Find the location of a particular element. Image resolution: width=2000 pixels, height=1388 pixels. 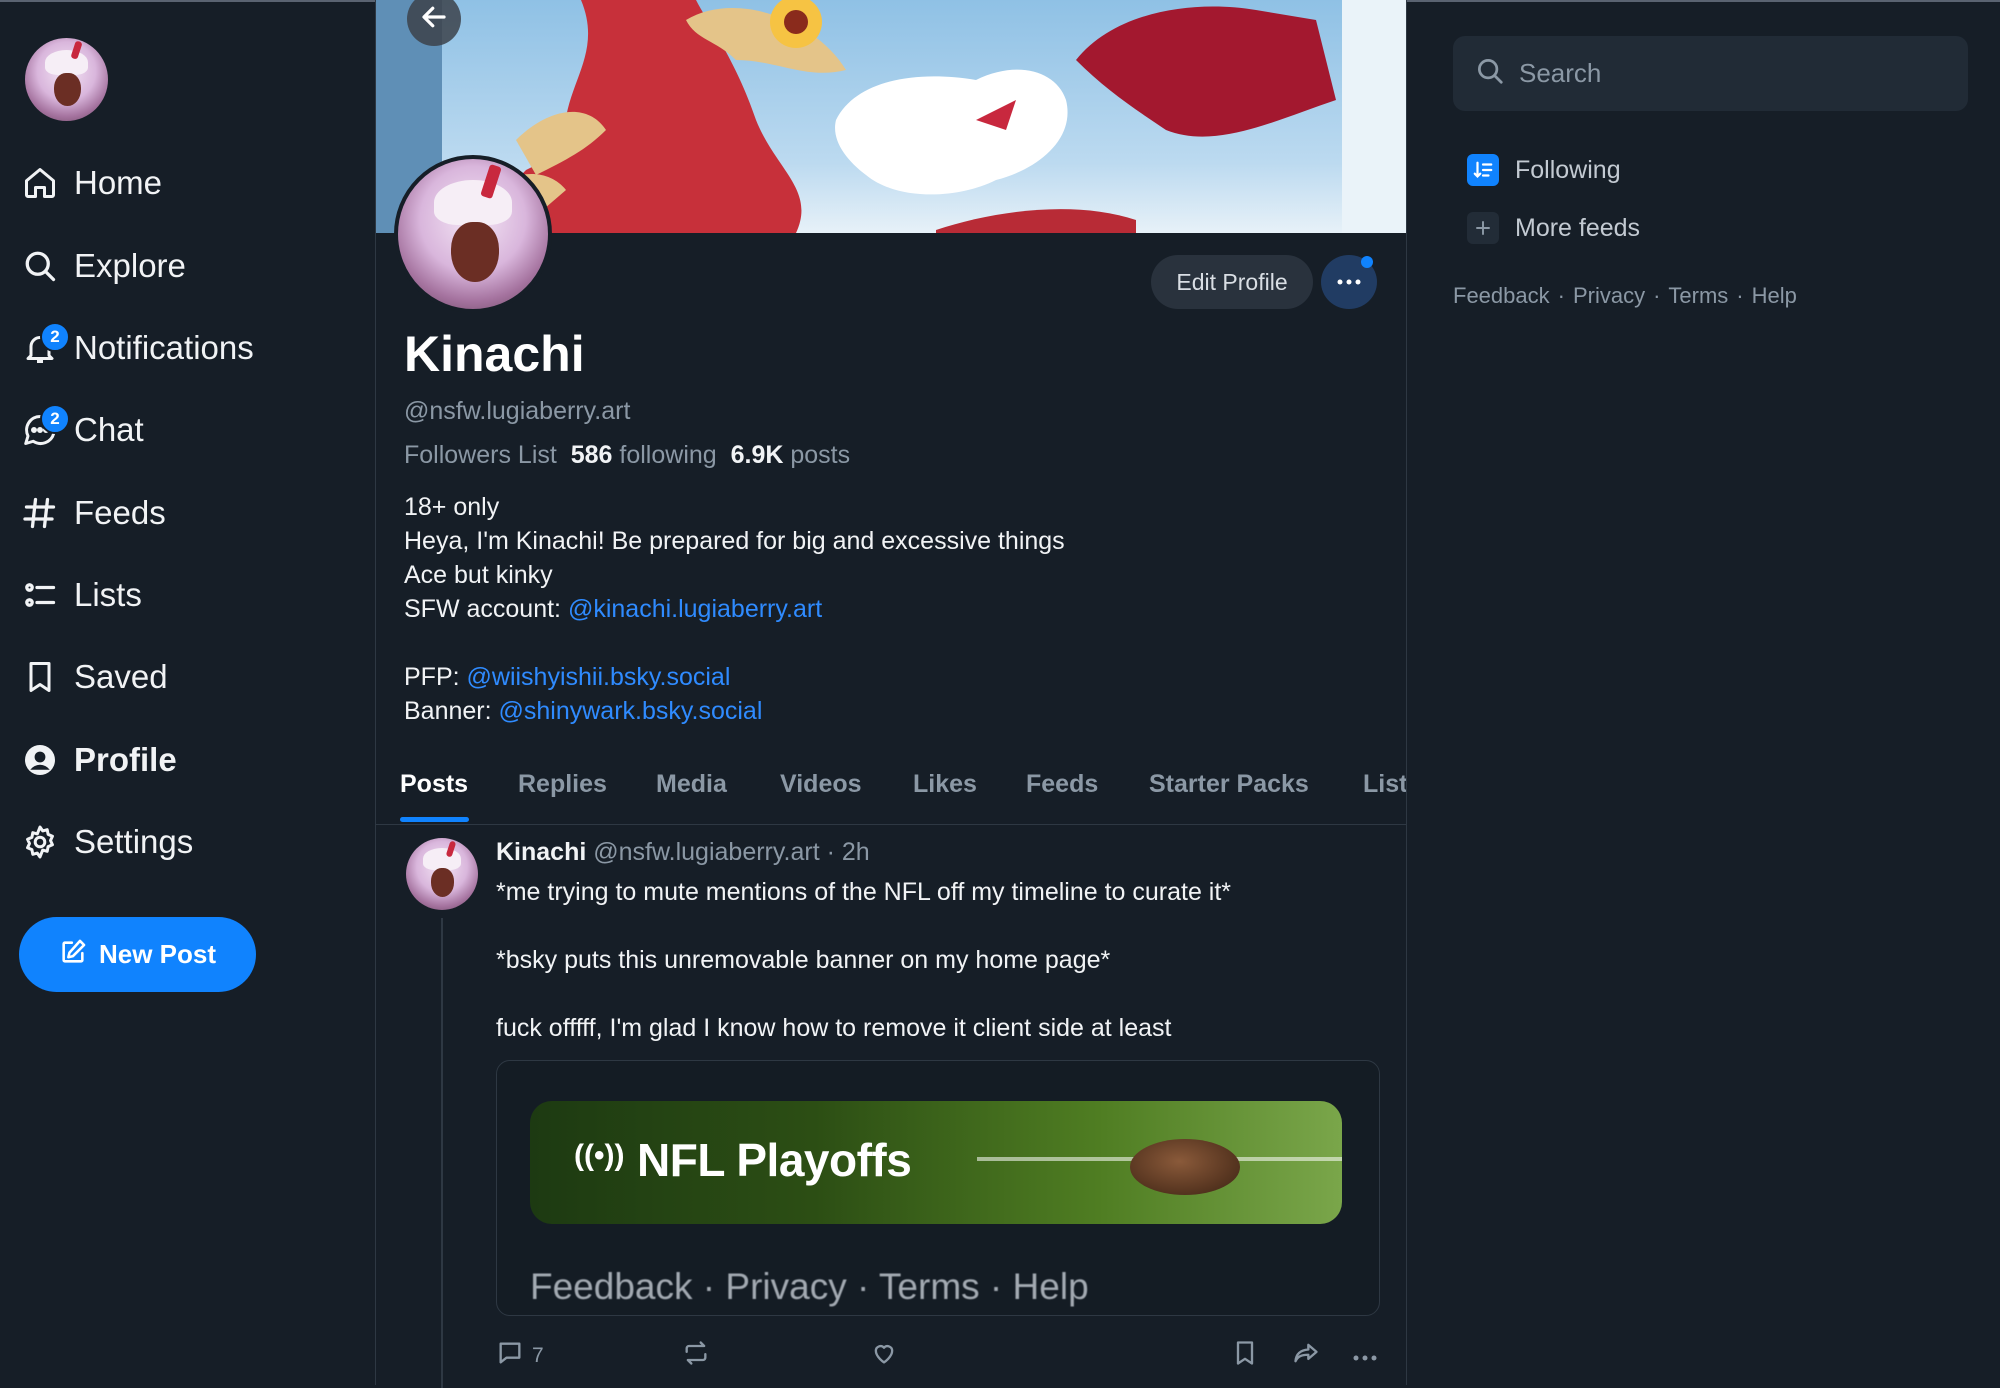

nav-saved: Saved is located at coordinates (94, 677).